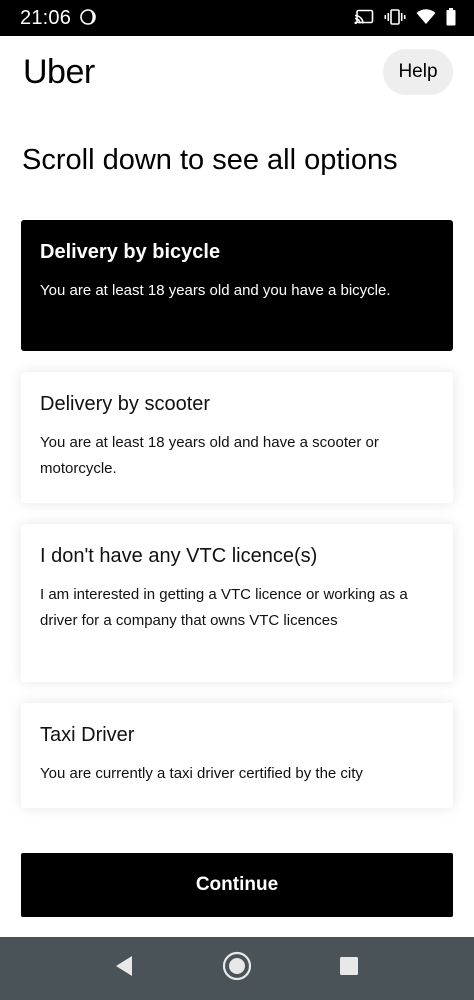 This screenshot has height=1000, width=474. I want to click on home-icon, so click(237, 968).